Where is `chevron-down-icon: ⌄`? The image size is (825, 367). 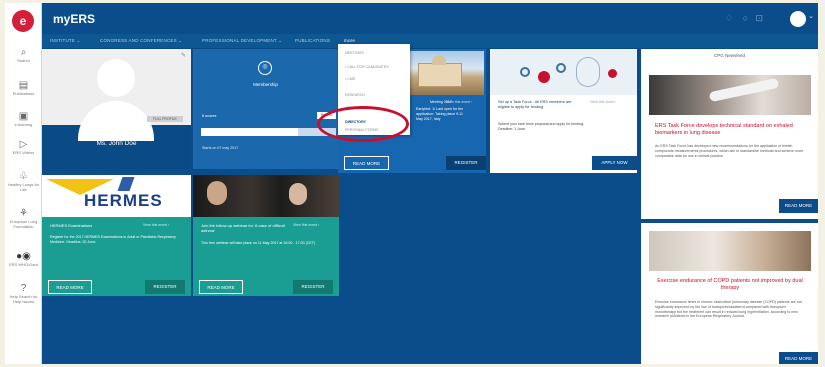 chevron-down-icon: ⌄ is located at coordinates (811, 16).